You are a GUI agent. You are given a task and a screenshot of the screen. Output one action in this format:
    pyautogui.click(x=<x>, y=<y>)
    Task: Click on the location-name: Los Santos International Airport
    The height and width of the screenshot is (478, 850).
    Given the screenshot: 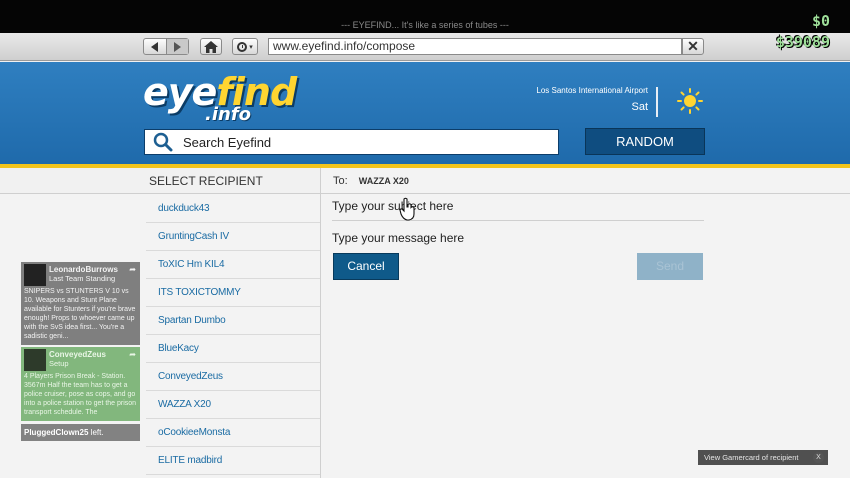 What is the action you would take?
    pyautogui.click(x=592, y=90)
    